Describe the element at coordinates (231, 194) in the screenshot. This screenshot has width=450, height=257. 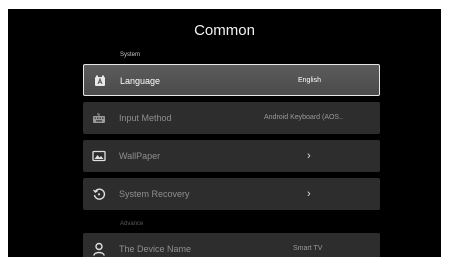
I see `setting-row-system-recovery: System Recovery ›` at that location.